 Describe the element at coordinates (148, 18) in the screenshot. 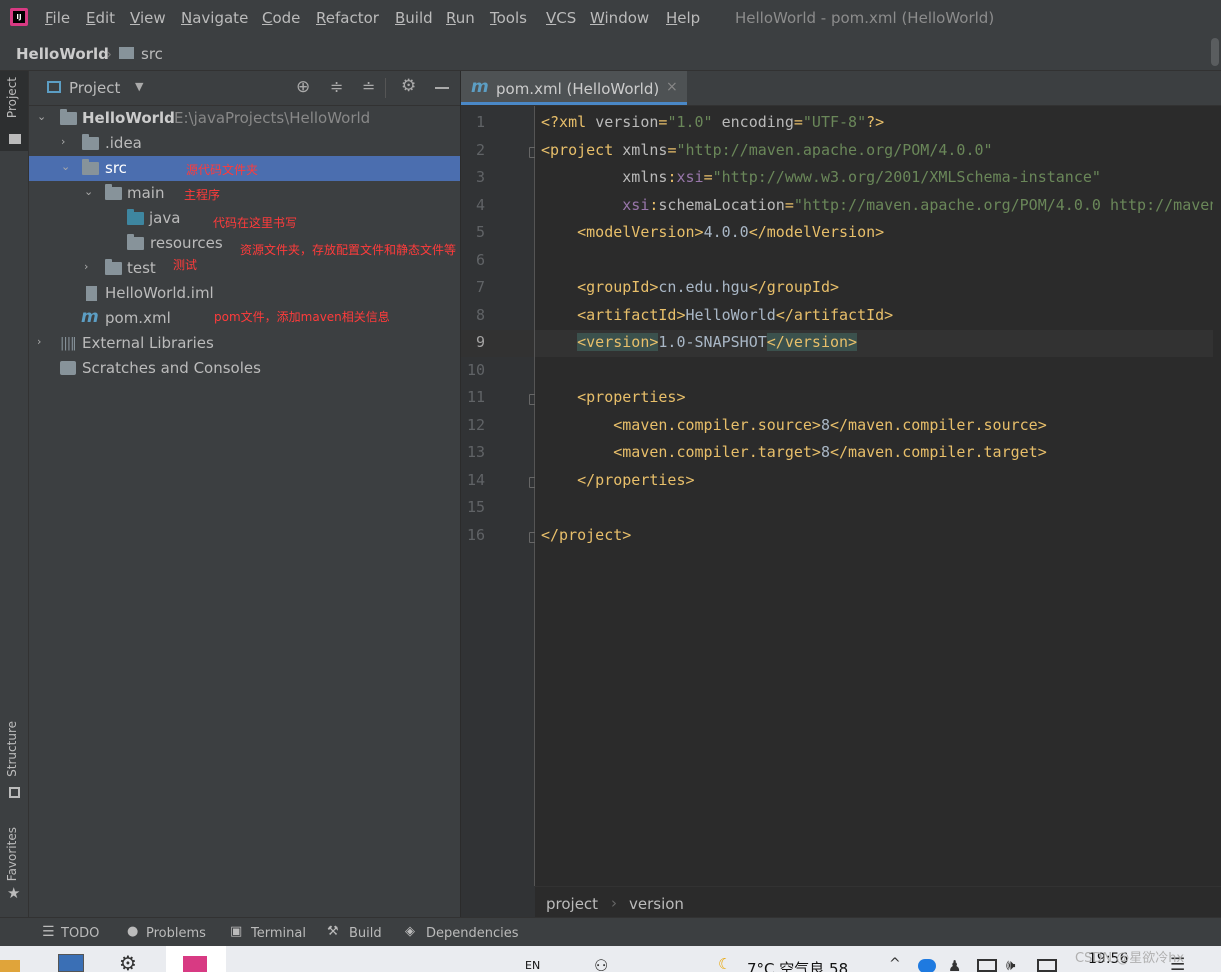

I see `menu-view: View` at that location.